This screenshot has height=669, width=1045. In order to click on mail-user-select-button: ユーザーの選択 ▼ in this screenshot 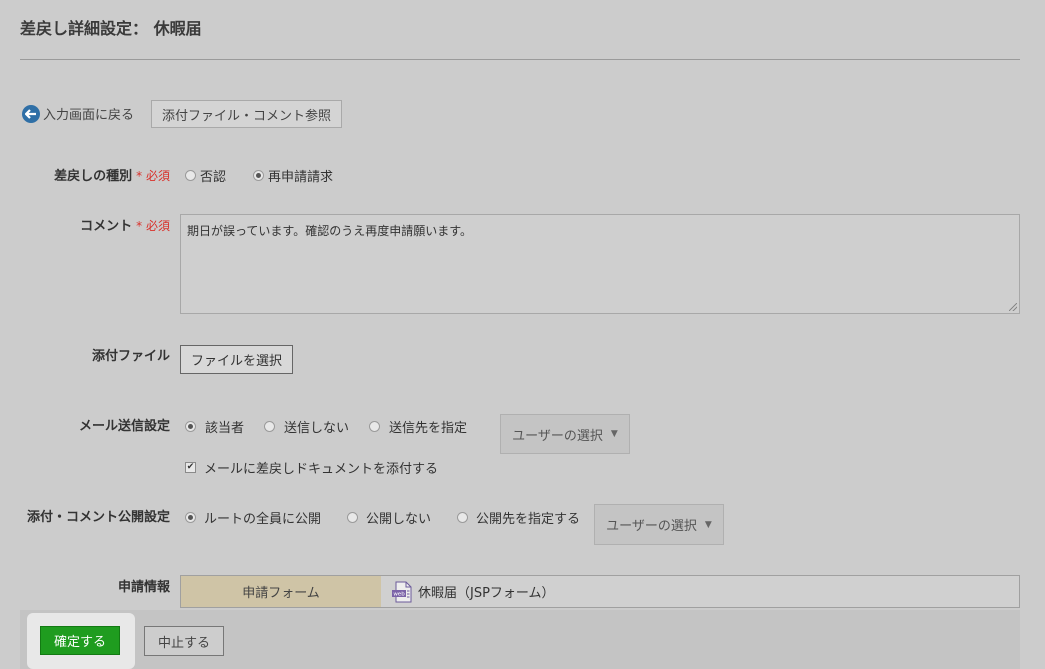, I will do `click(565, 434)`.